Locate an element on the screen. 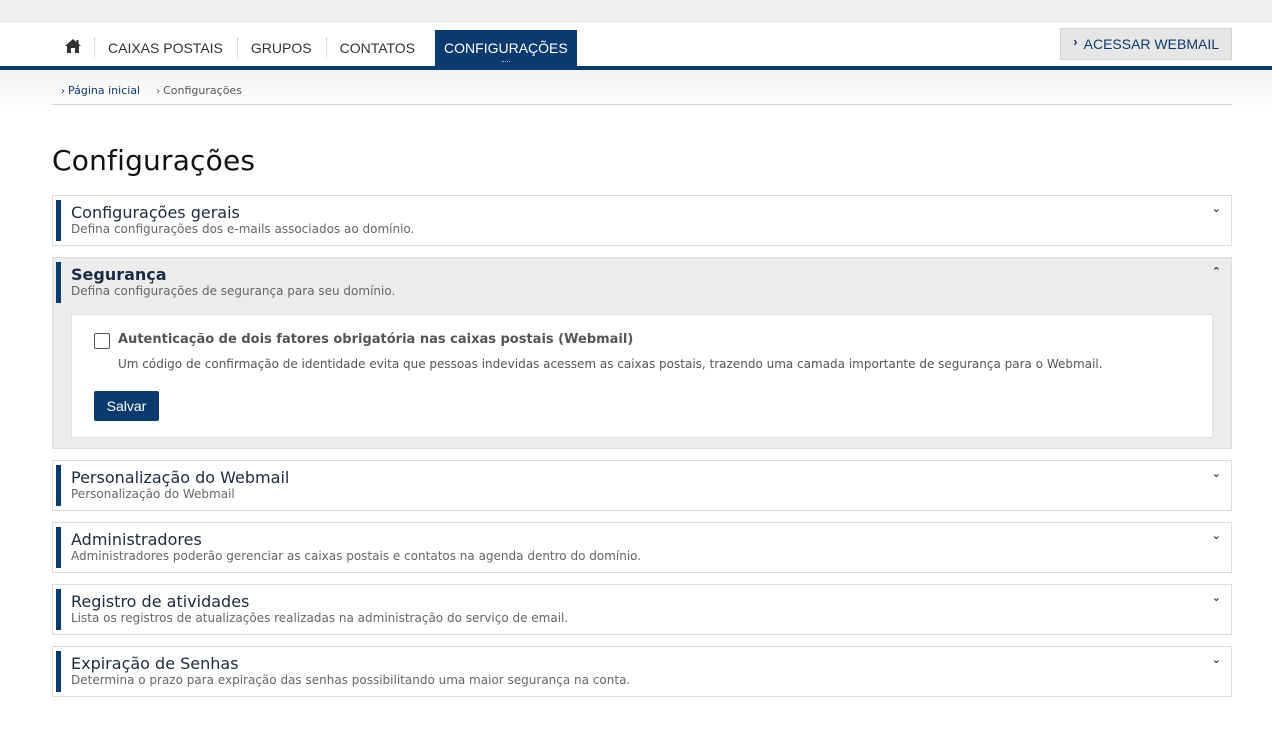  breadcrumb: › Página inicial › Configurações is located at coordinates (151, 90).